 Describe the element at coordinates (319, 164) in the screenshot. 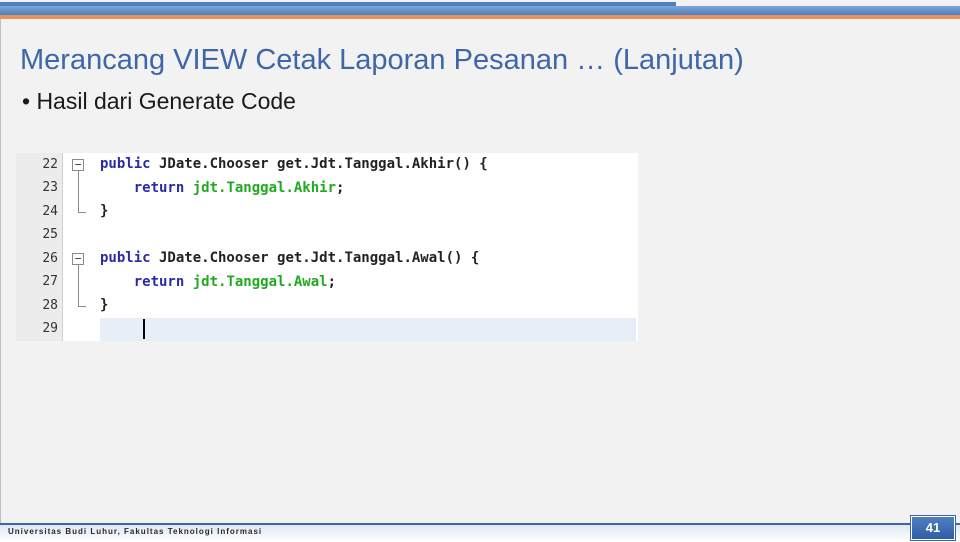

I see `code-text: JDate.Chooser get.Jdt.Tanggal.Akhir() {` at that location.